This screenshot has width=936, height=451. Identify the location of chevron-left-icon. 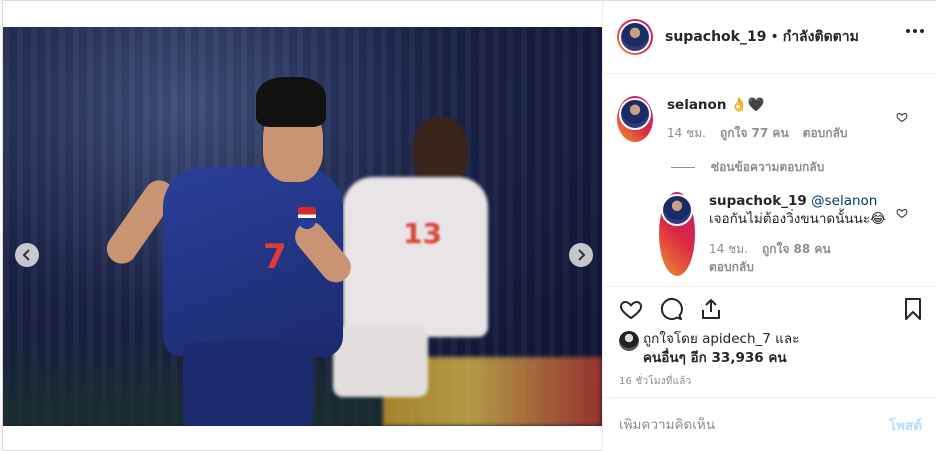
(26, 255).